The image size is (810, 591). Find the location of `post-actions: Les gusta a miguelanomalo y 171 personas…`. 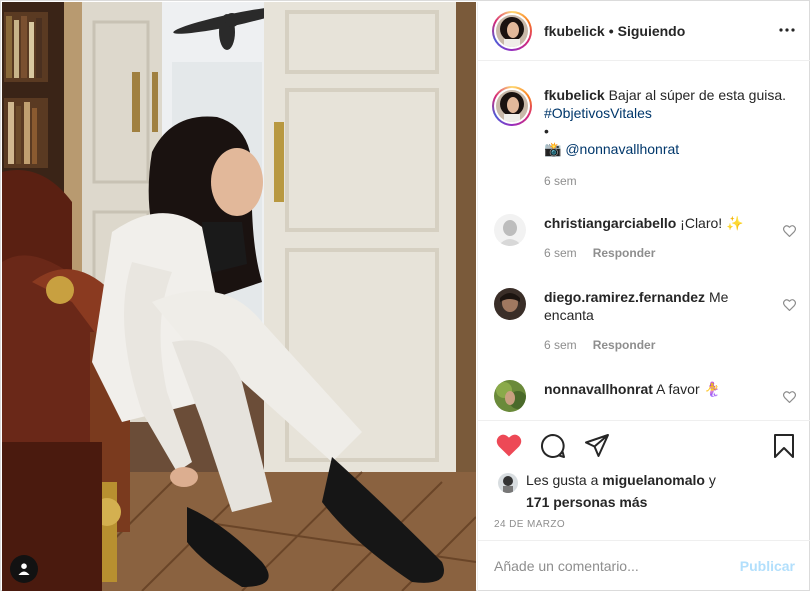

post-actions: Les gusta a miguelanomalo y 171 personas… is located at coordinates (644, 480).